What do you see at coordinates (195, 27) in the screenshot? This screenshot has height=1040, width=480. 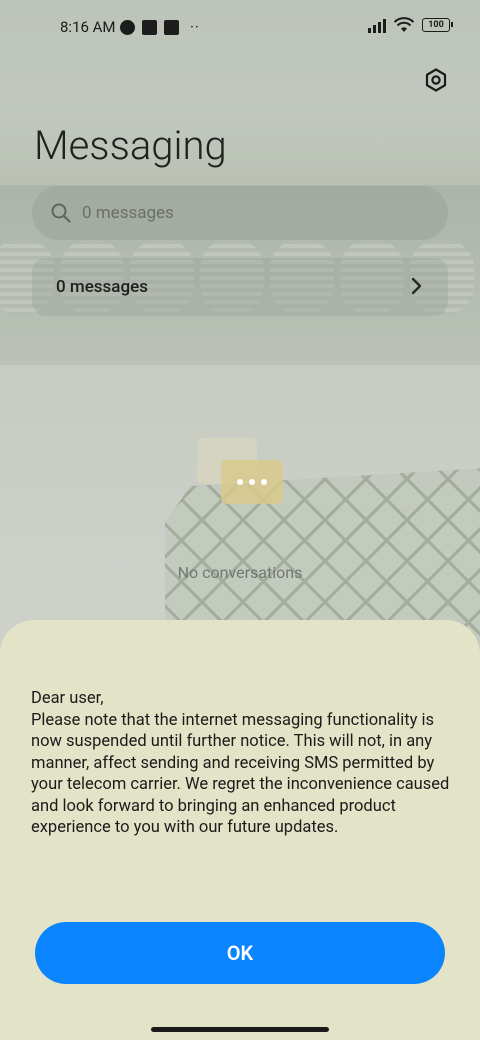 I see `more-notifications-icon: ··` at bounding box center [195, 27].